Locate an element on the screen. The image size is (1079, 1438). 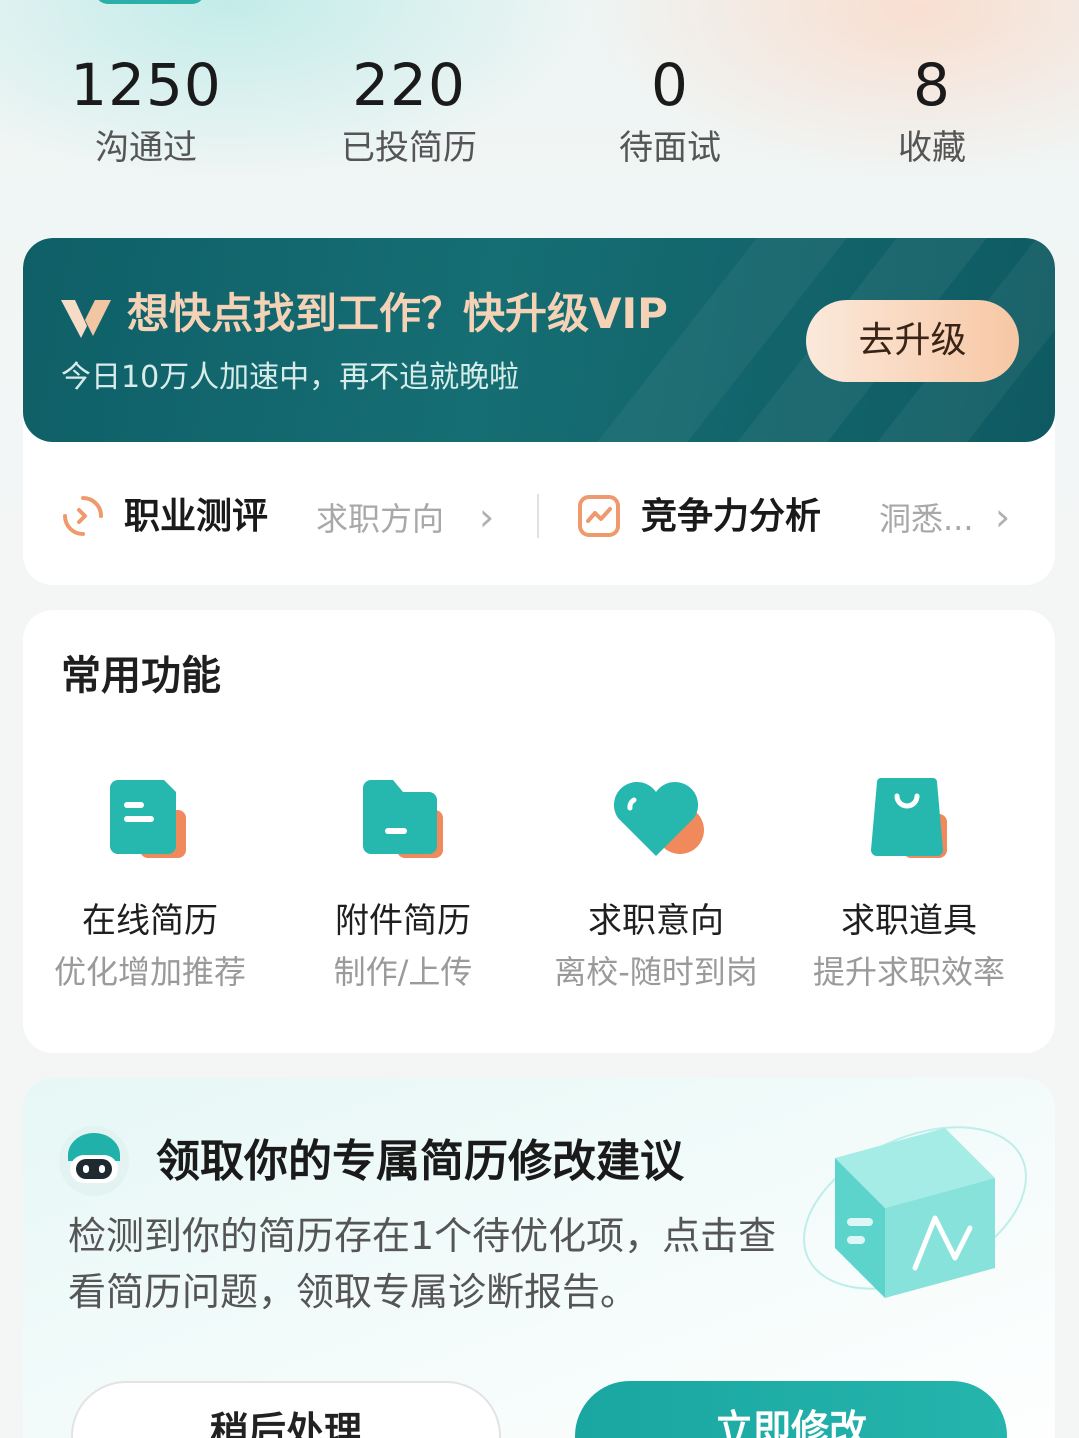
section-title: 常用功能 is located at coordinates (141, 676).